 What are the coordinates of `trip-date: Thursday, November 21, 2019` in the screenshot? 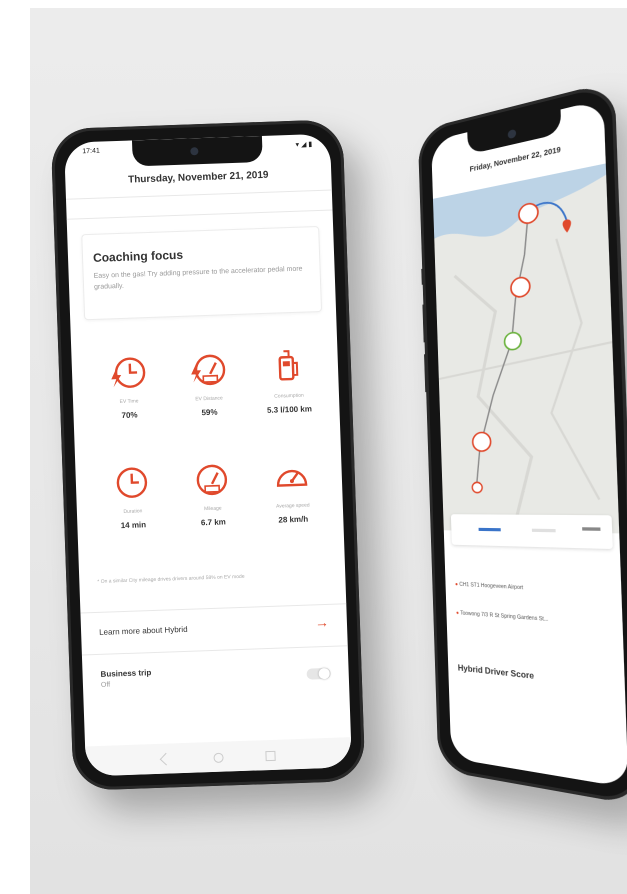 It's located at (198, 177).